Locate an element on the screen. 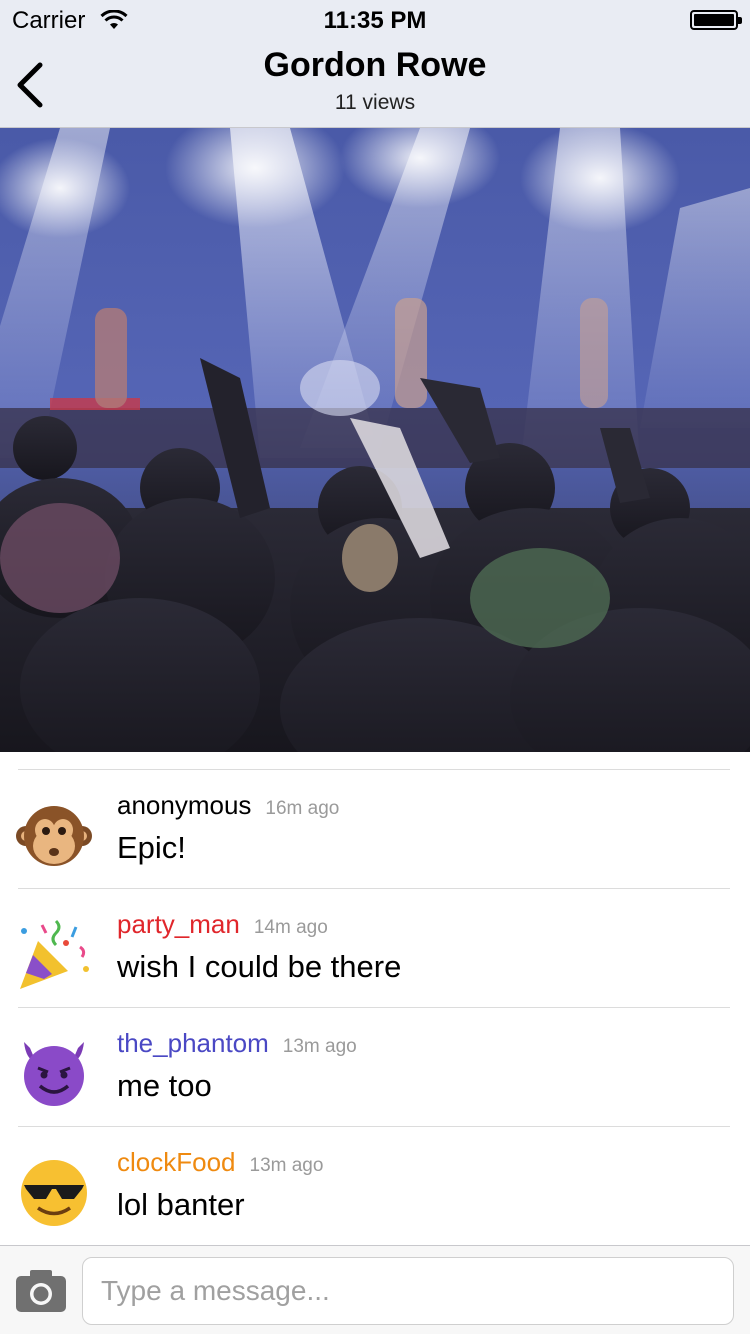 This screenshot has height=1334, width=750. navigation-header: Carrier 11:35 PM Gordon Rowe 11 views is located at coordinates (375, 64).